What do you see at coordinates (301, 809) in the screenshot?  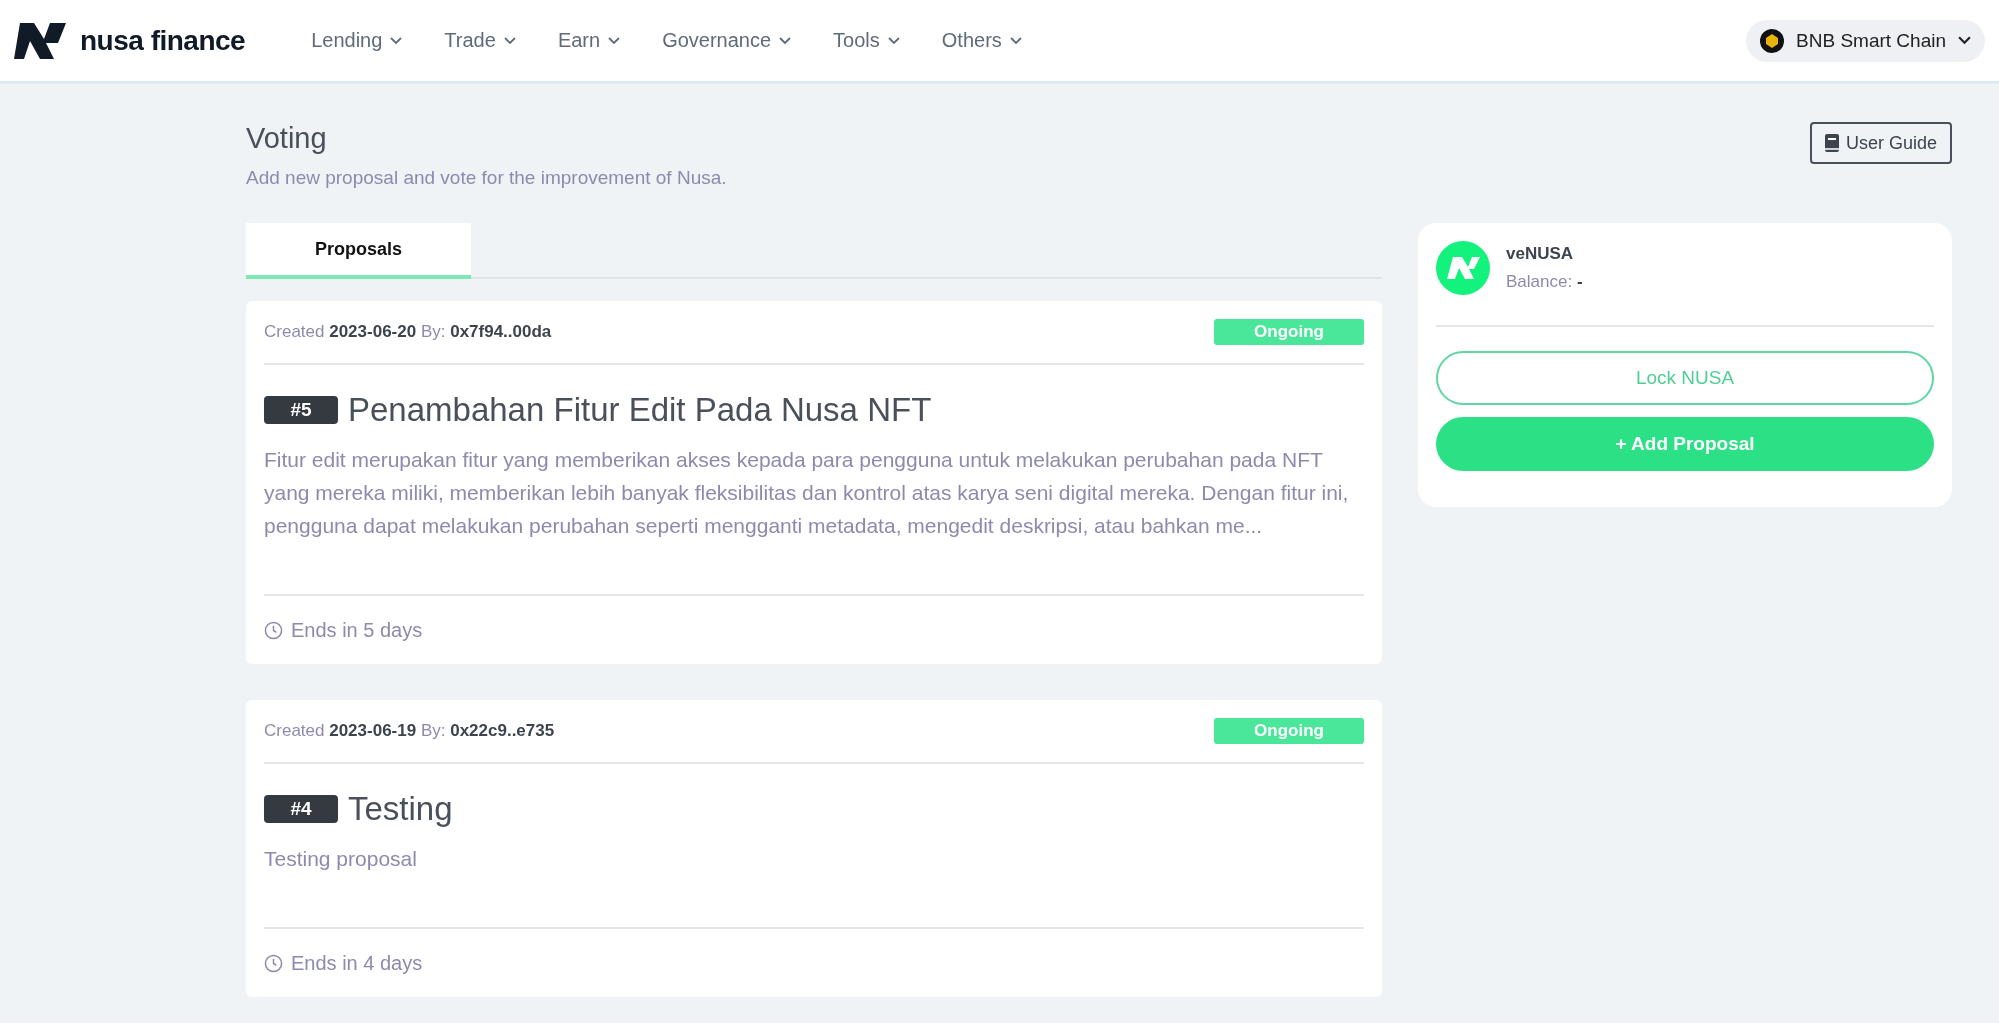 I see `proposal-number: #4` at bounding box center [301, 809].